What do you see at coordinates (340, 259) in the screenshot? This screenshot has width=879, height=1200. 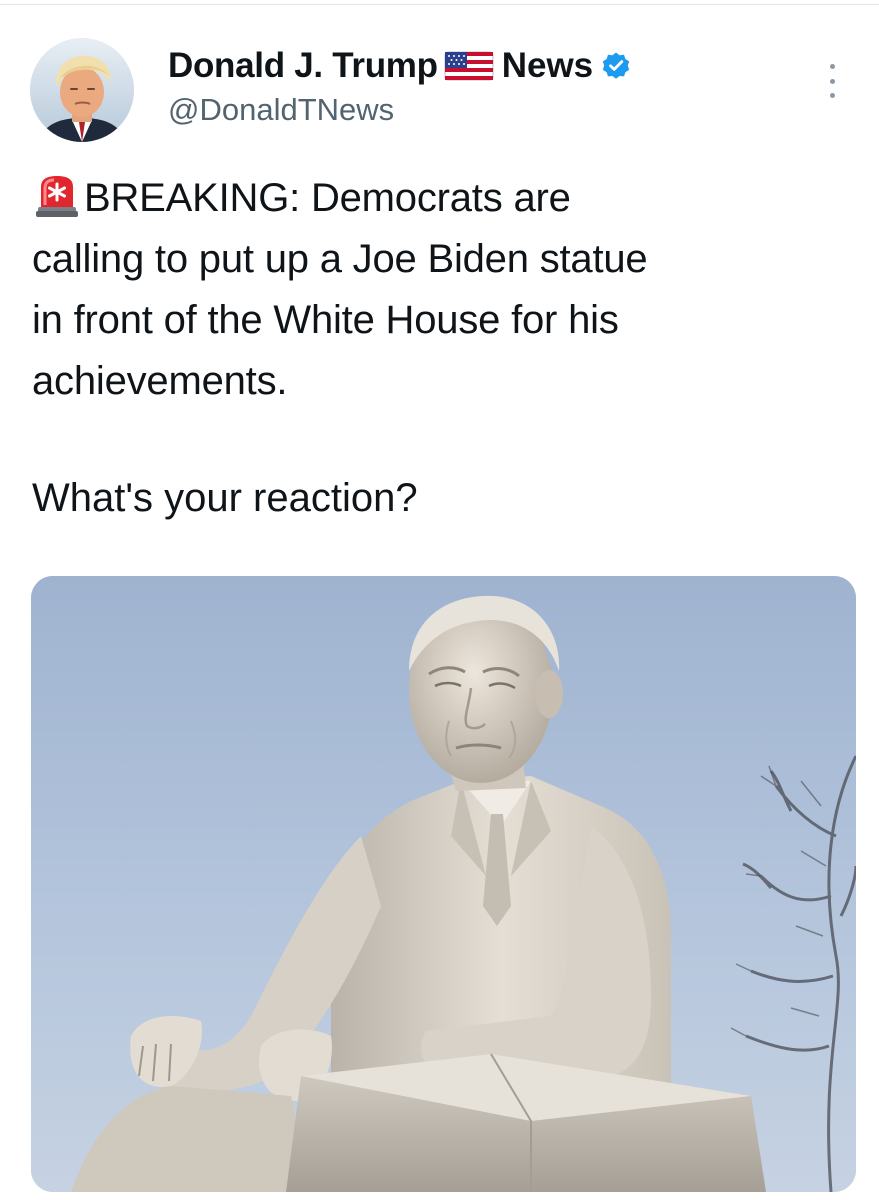 I see `tweet-line-2: calling to put up a Joe Biden statue` at bounding box center [340, 259].